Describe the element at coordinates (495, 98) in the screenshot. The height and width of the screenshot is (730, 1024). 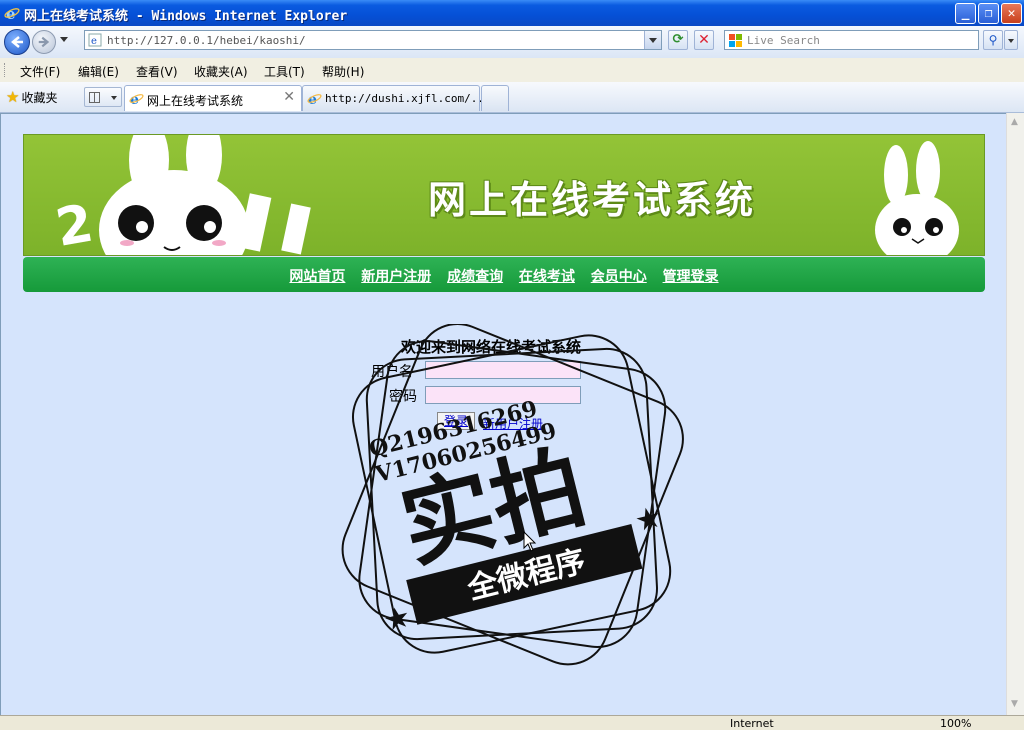
I see `new-tab-button` at that location.